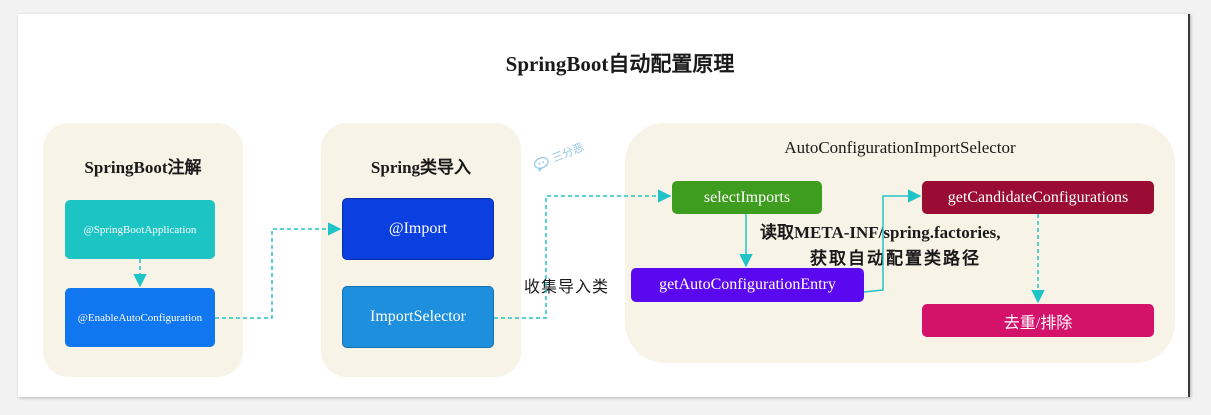 This screenshot has width=1211, height=415. I want to click on arrow-entry-to-candidate, so click(892, 241).